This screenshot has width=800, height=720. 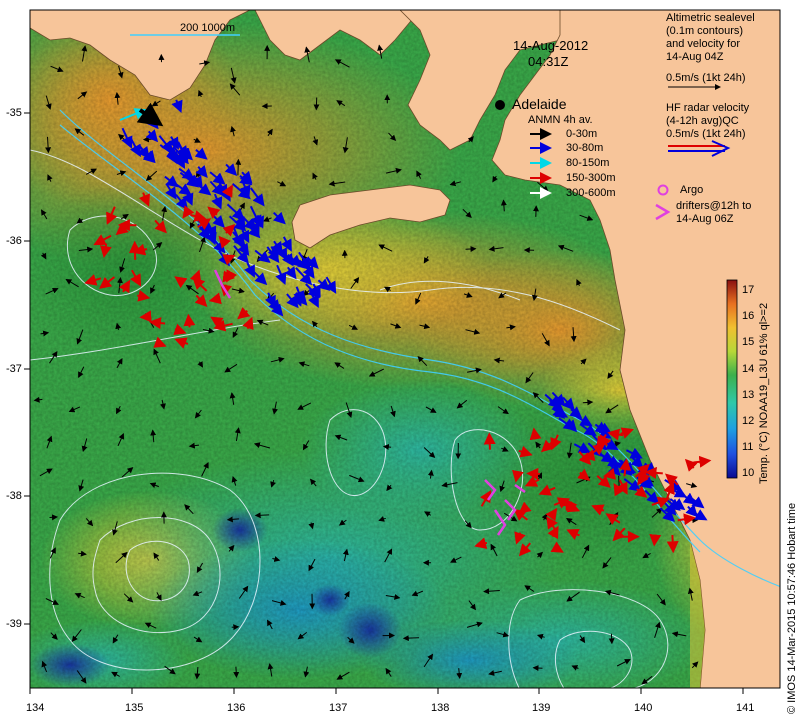 What do you see at coordinates (748, 473) in the screenshot?
I see `colorbar-tick: 10` at bounding box center [748, 473].